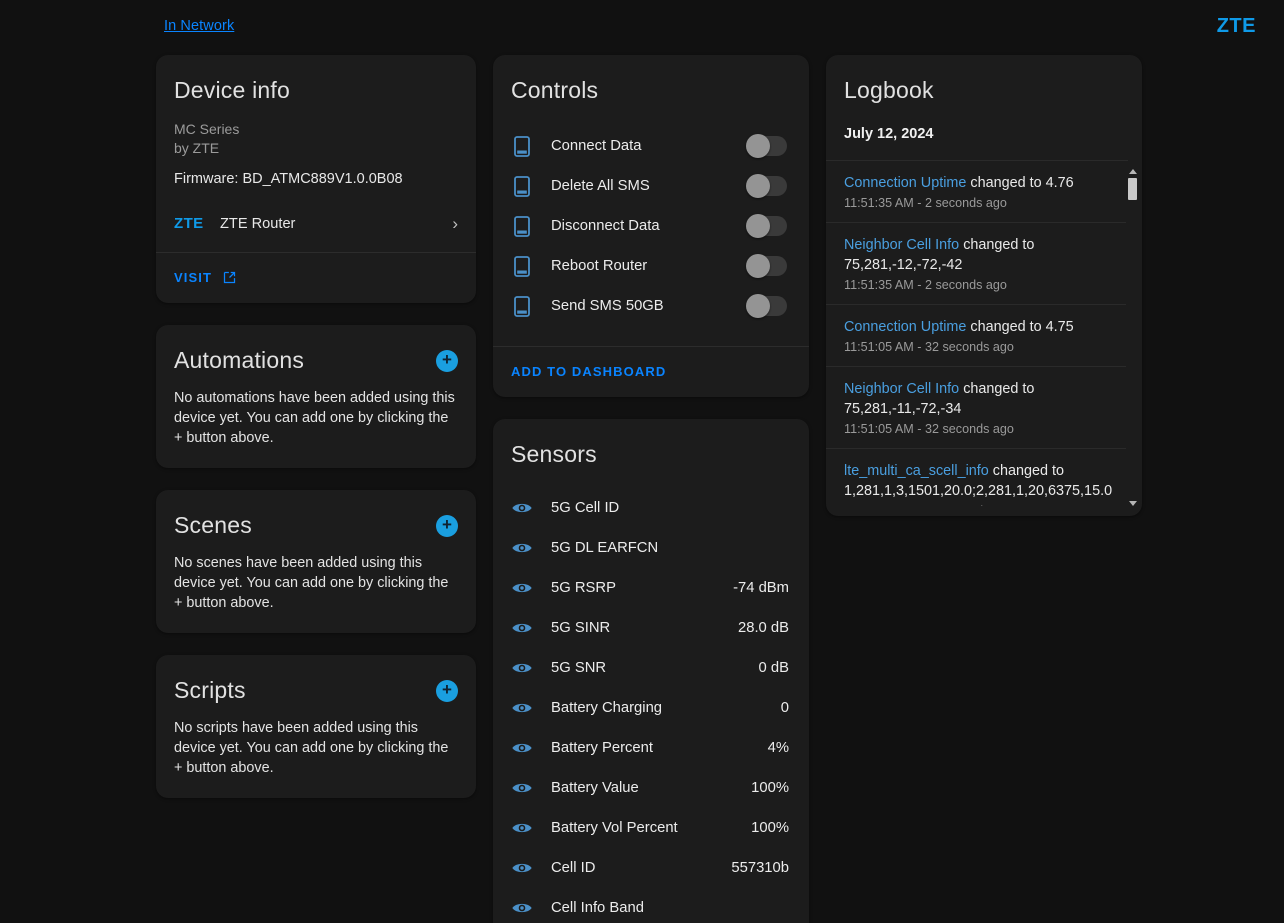 Image resolution: width=1284 pixels, height=923 pixels. I want to click on device-firmware: Firmware: BD_ATMC889V1.0.0B08, so click(288, 179).